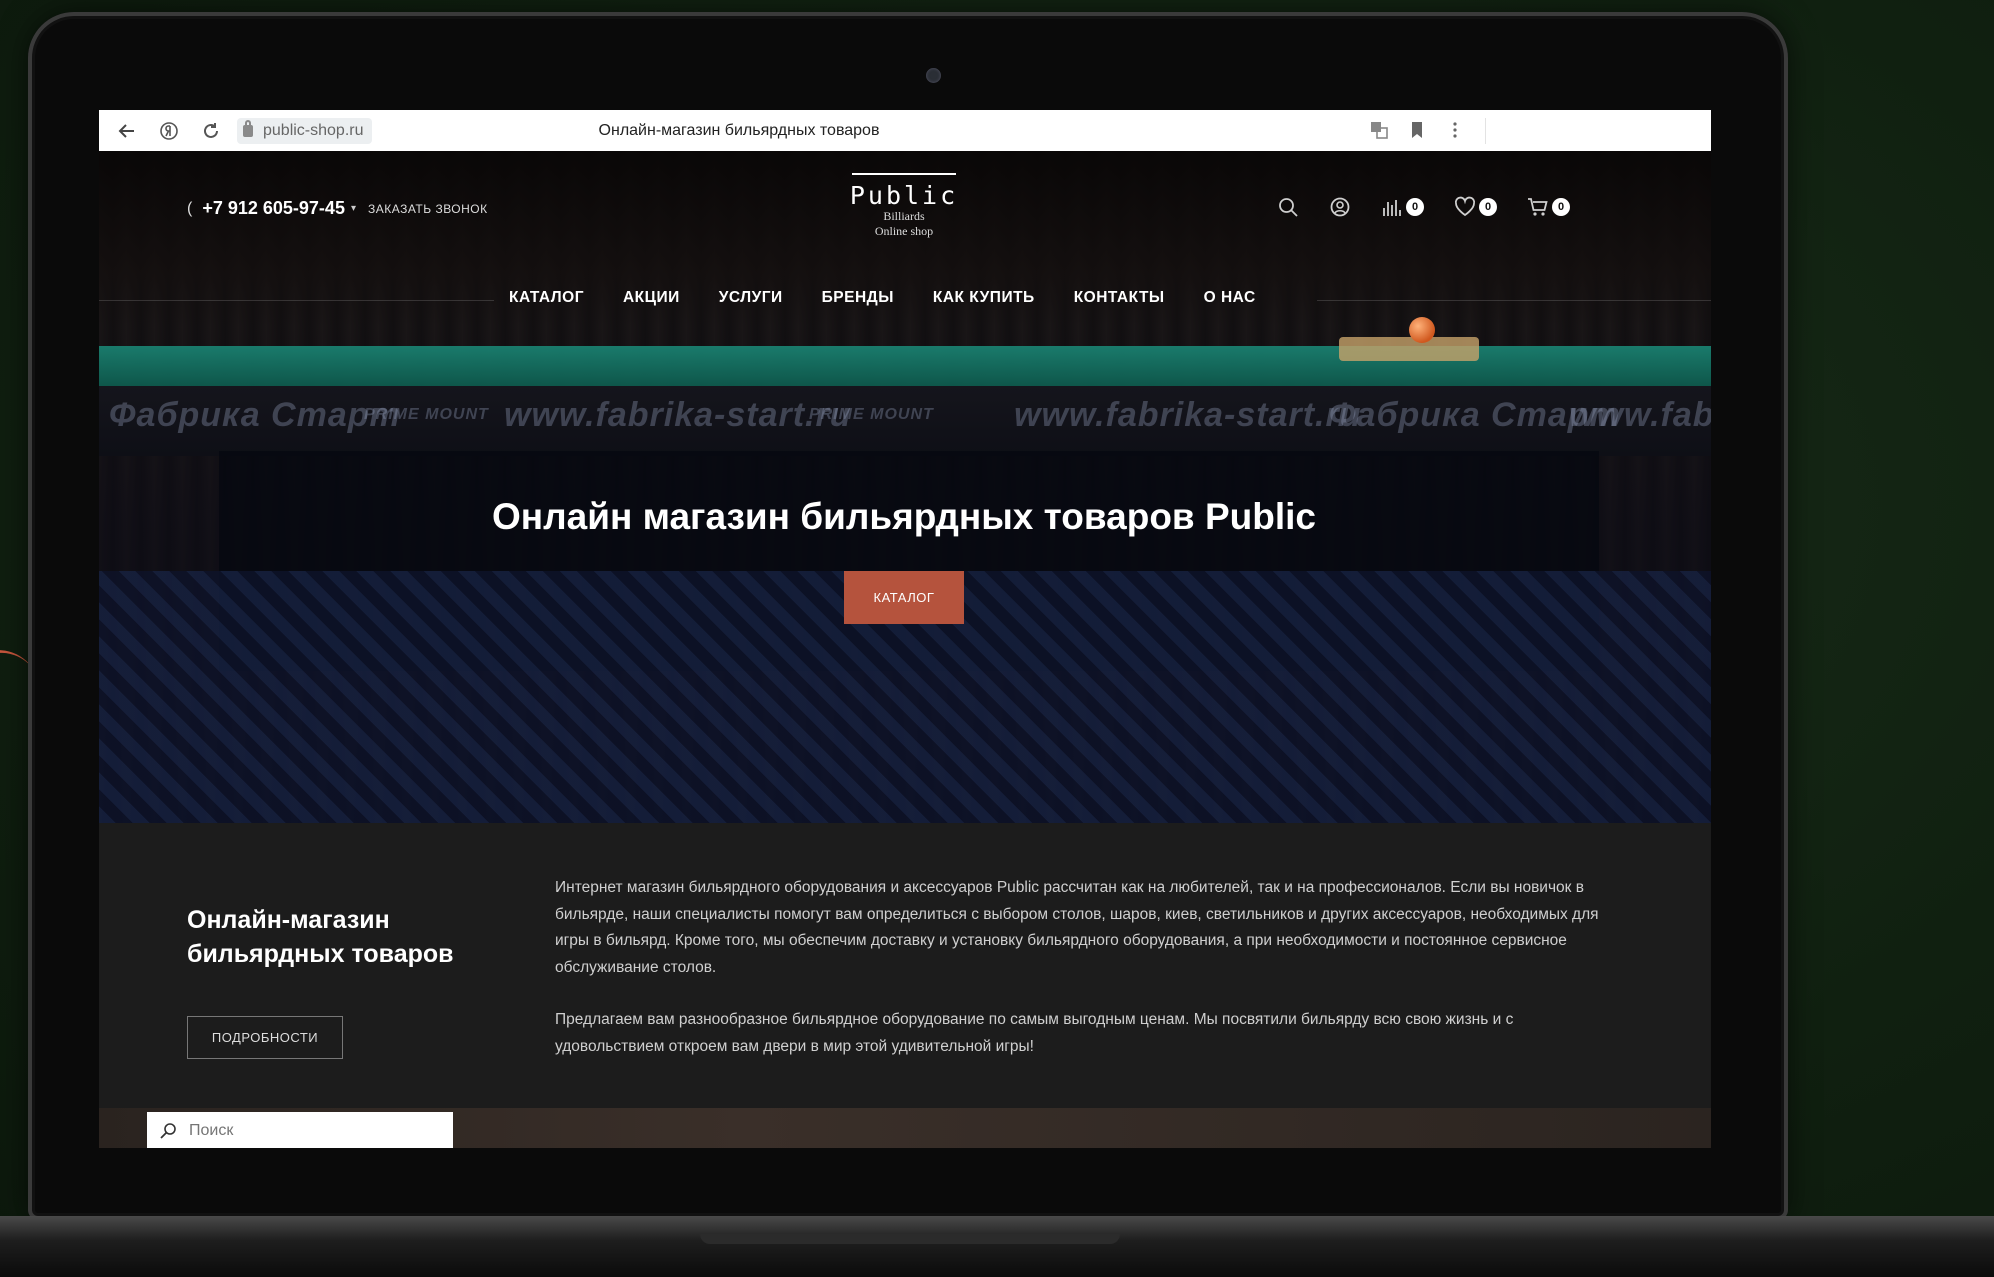 This screenshot has width=1994, height=1277. Describe the element at coordinates (211, 131) in the screenshot. I see `reload-icon` at that location.